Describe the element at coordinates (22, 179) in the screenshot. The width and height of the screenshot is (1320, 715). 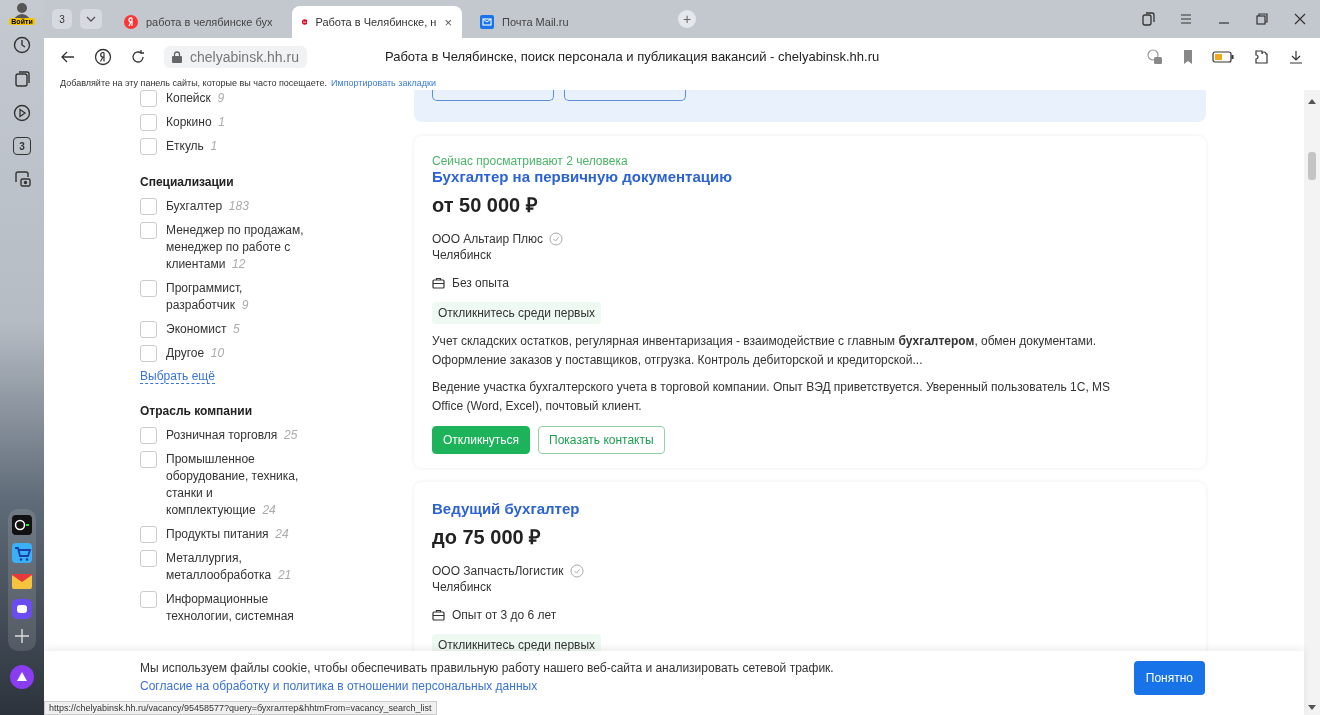
I see `screenshot-icon` at that location.